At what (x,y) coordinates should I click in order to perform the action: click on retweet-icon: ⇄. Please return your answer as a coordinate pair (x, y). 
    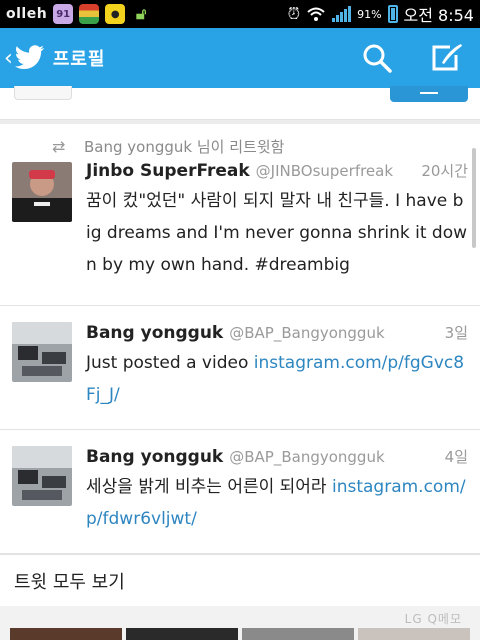
    Looking at the image, I should click on (59, 146).